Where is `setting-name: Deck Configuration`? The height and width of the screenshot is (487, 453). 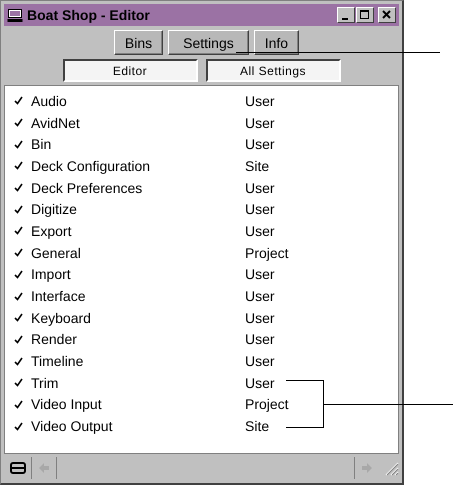 setting-name: Deck Configuration is located at coordinates (138, 166).